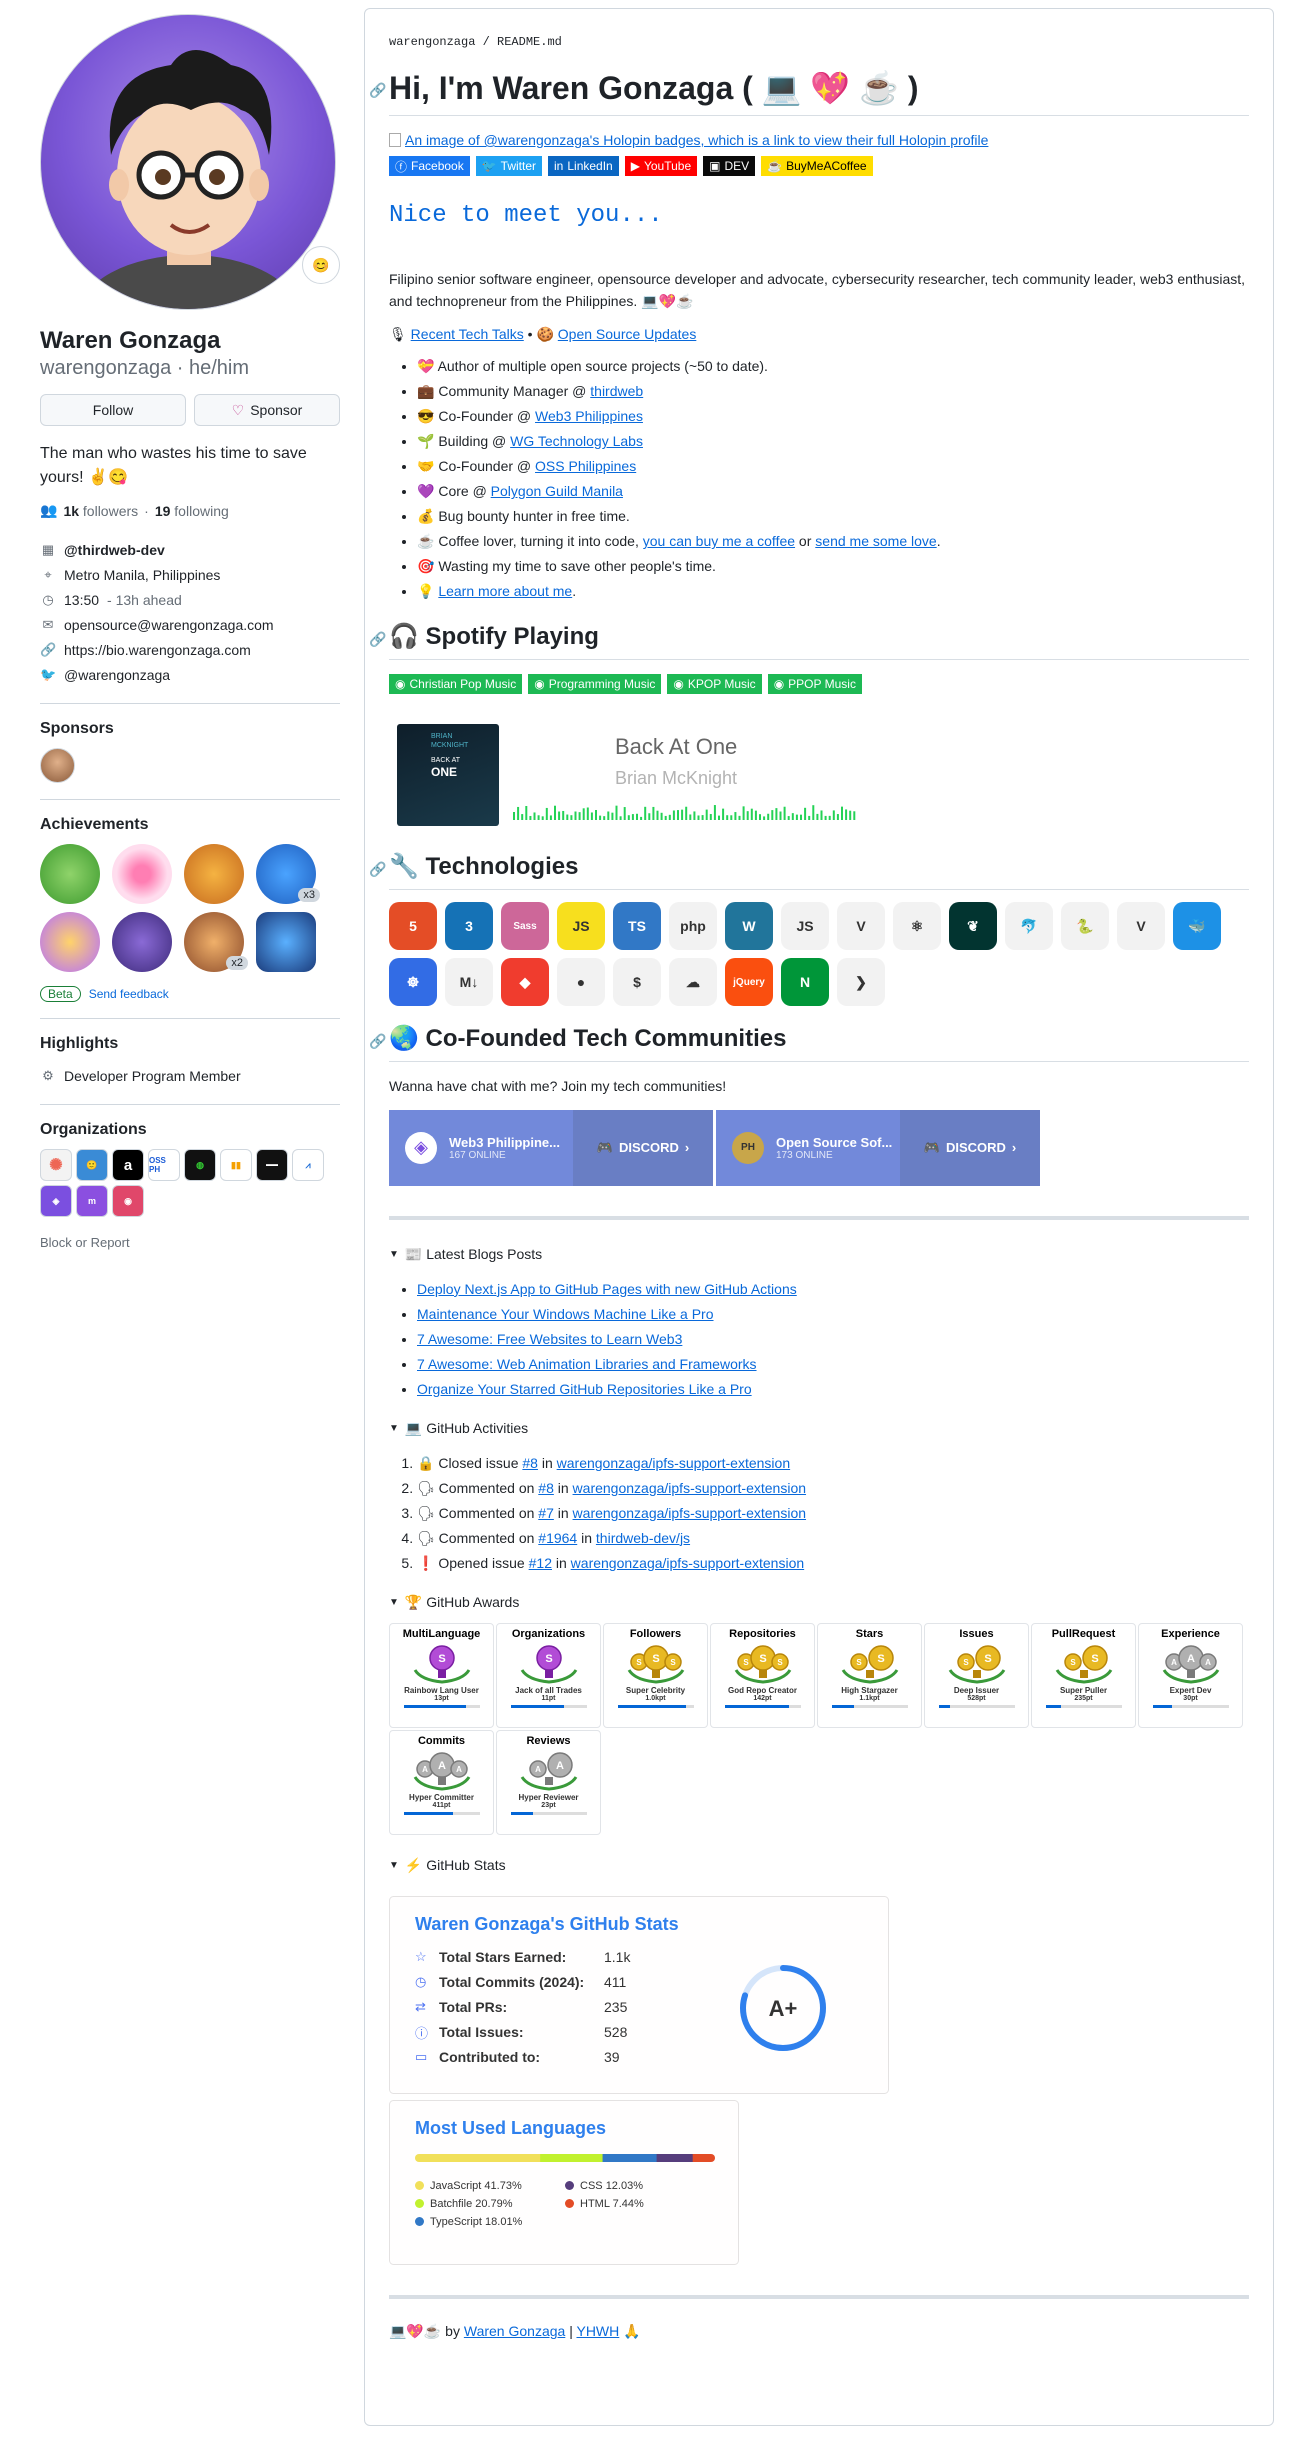 The image size is (1293, 2437). What do you see at coordinates (441, 1675) in the screenshot?
I see `award-card: MultiLanguage S Rainbow Lang User 13pt` at bounding box center [441, 1675].